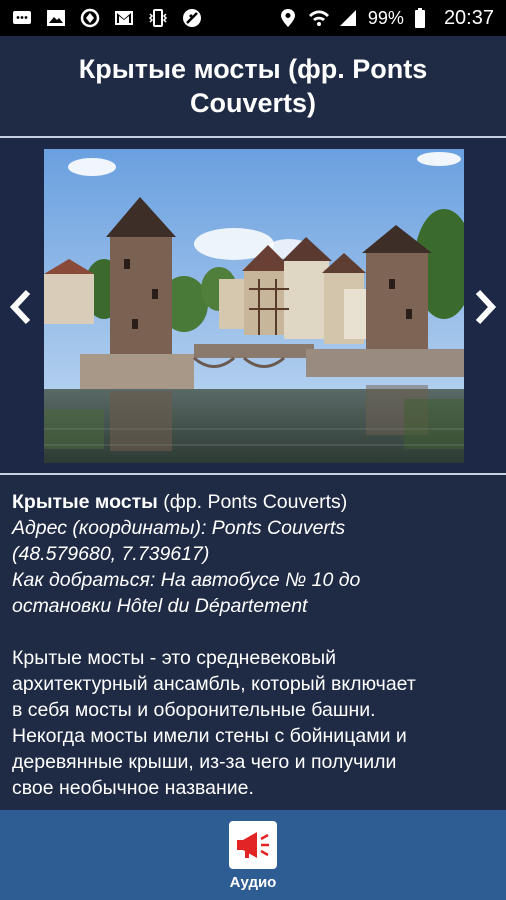  I want to click on bottom-bar: Аудио, so click(253, 855).